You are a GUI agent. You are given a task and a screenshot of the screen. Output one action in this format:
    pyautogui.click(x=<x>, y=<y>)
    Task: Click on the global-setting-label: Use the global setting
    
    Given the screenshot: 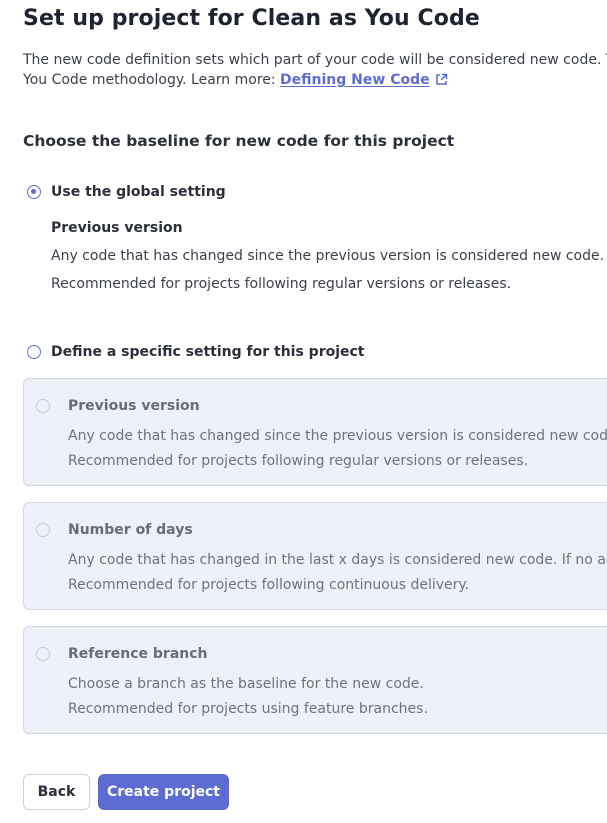 What is the action you would take?
    pyautogui.click(x=138, y=192)
    